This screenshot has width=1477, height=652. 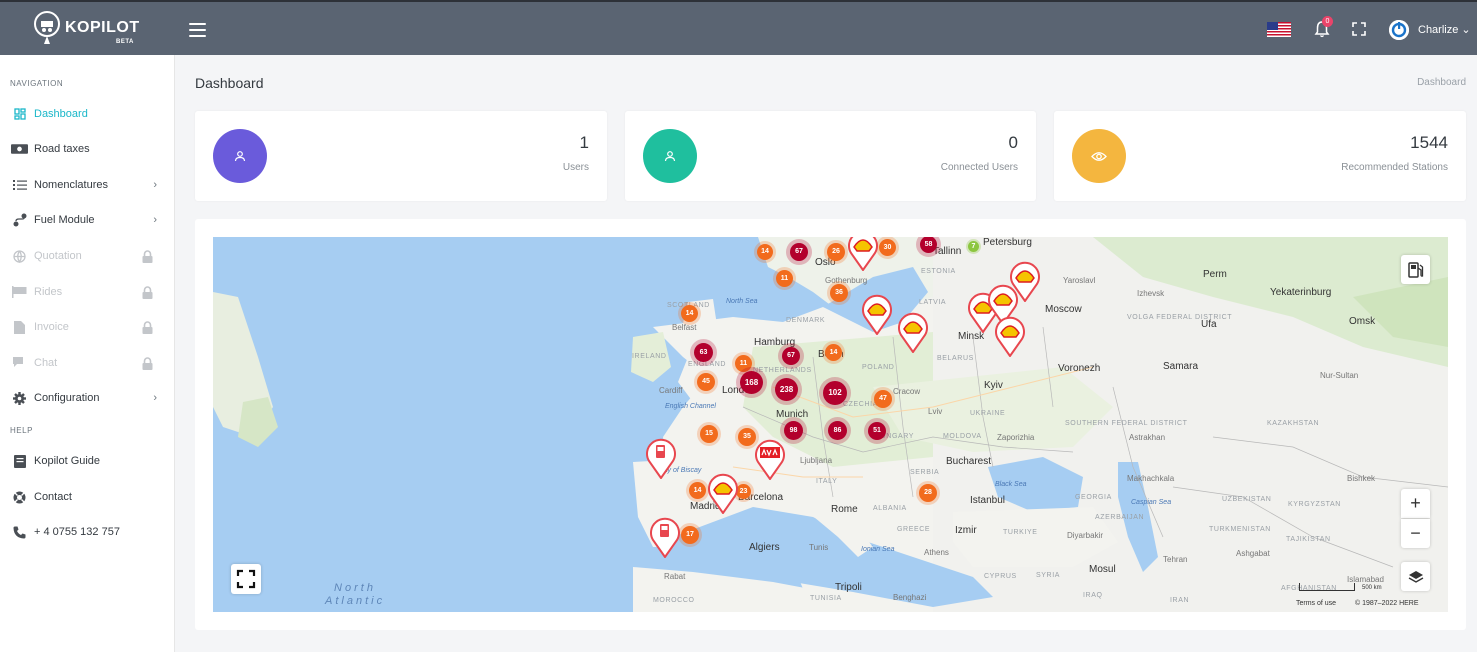 I want to click on sidebar-item-configuration: Configuration ›, so click(x=87, y=398).